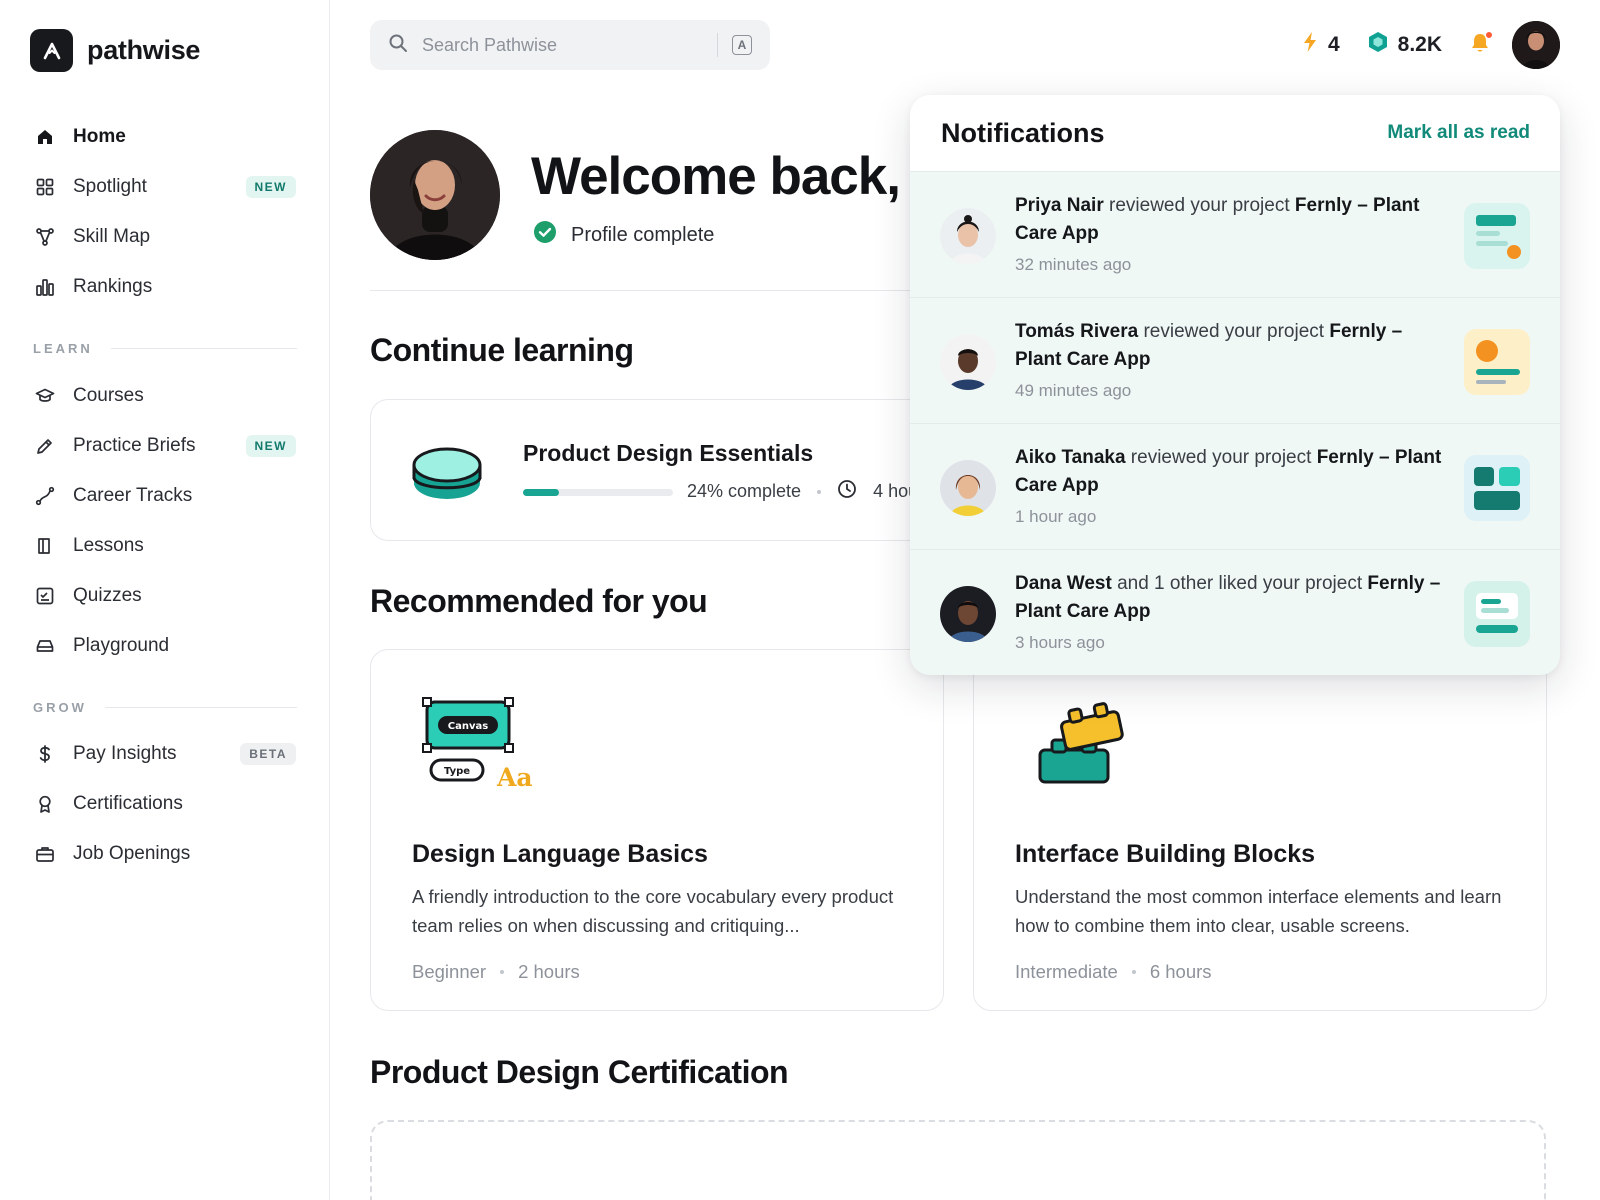  I want to click on clock-icon, so click(847, 491).